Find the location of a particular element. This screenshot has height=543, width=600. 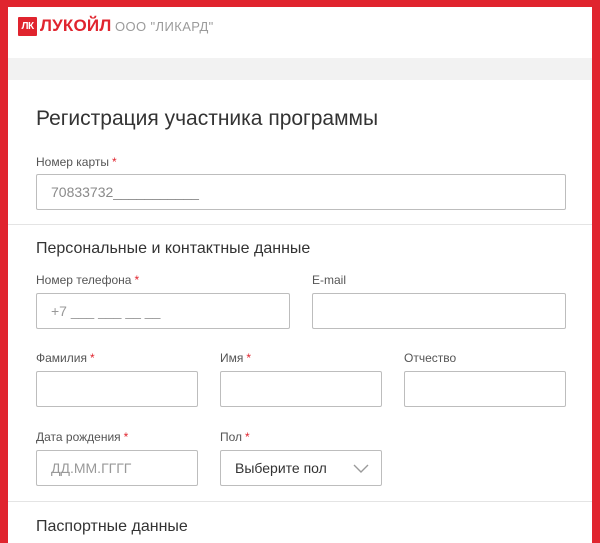

lukoil-logo-mark: ЛК is located at coordinates (27, 26).